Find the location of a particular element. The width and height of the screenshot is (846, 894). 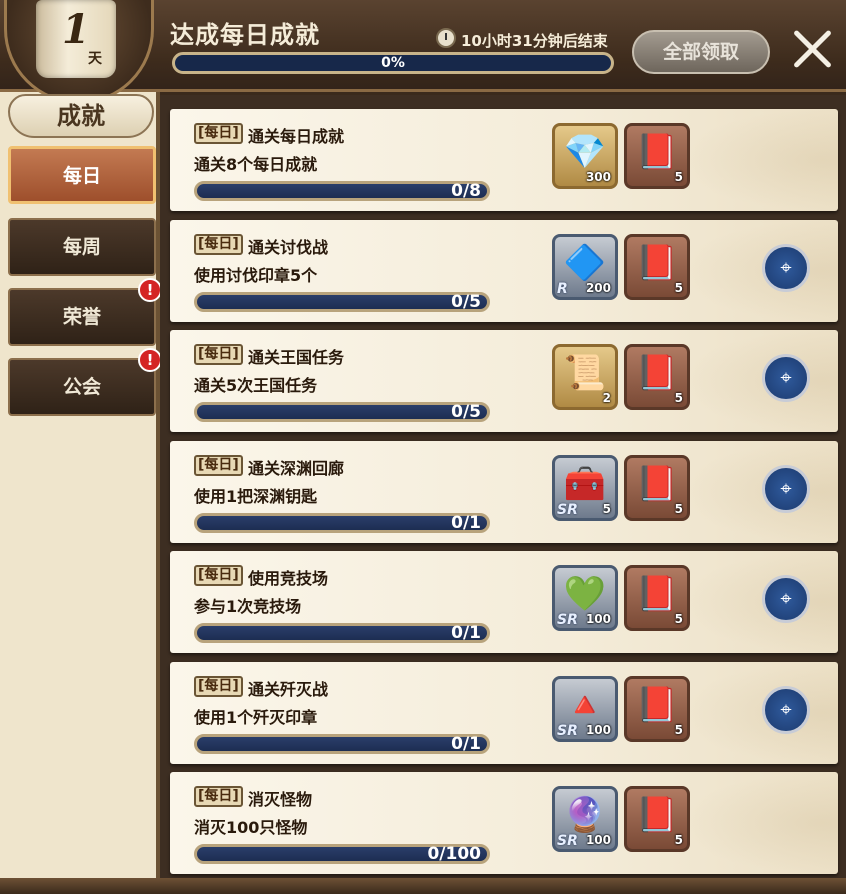

quest-progress-text: 0/100 is located at coordinates (454, 854).